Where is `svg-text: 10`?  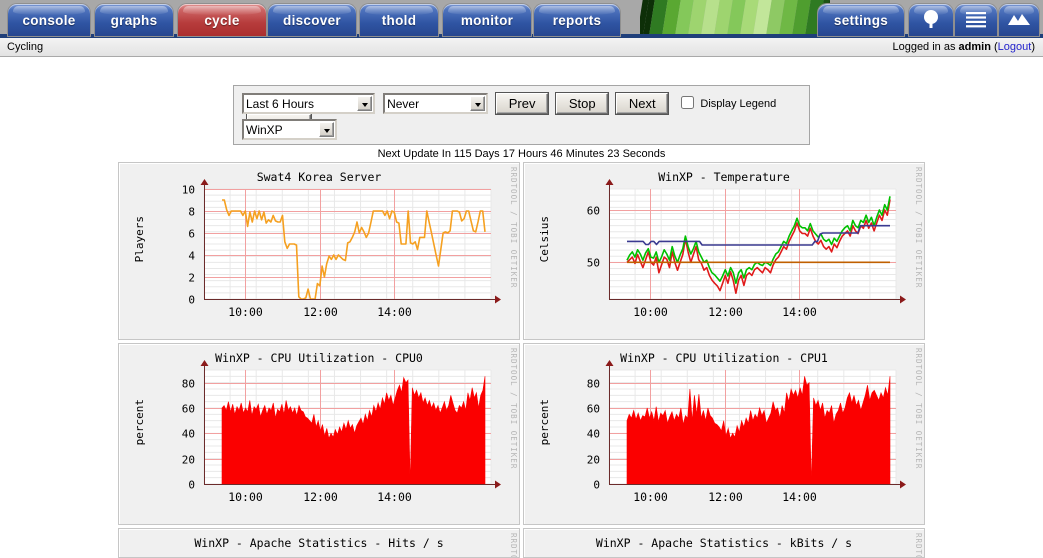 svg-text: 10 is located at coordinates (188, 190).